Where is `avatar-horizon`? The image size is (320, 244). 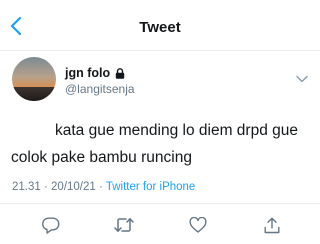 avatar-horizon is located at coordinates (34, 94).